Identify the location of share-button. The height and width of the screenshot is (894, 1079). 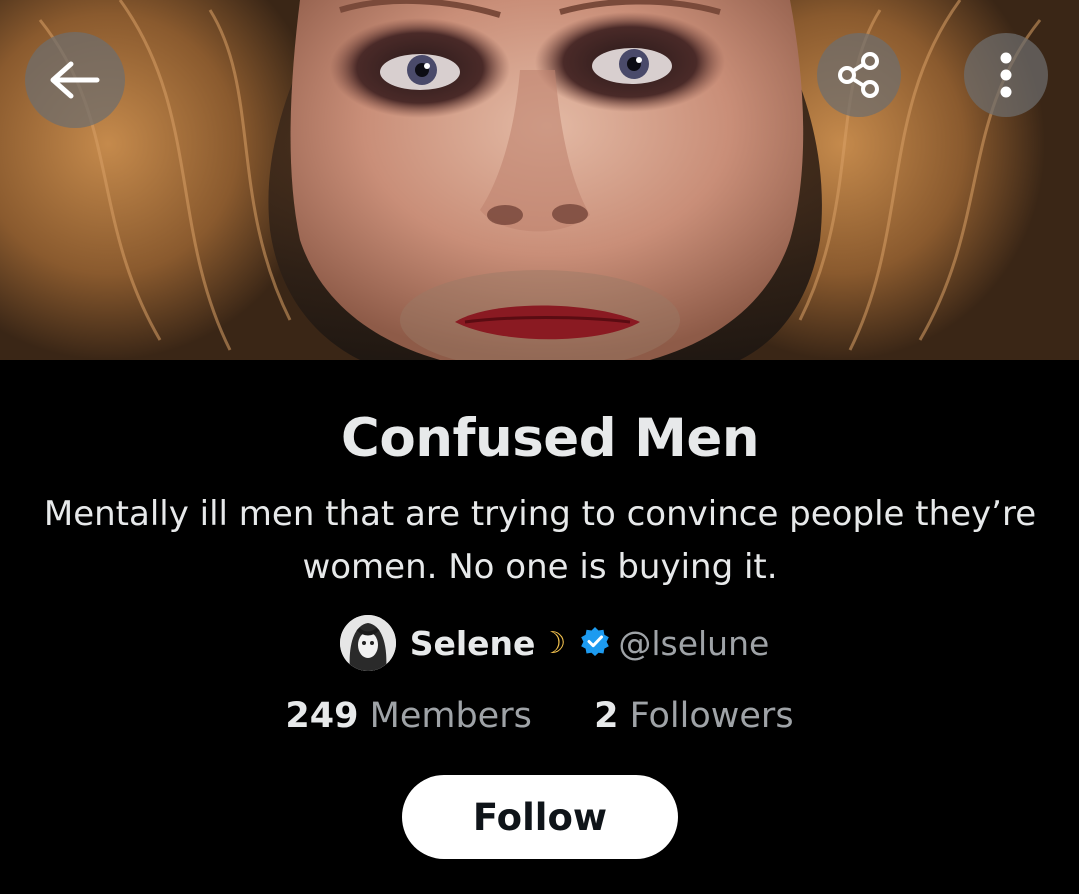
(859, 75).